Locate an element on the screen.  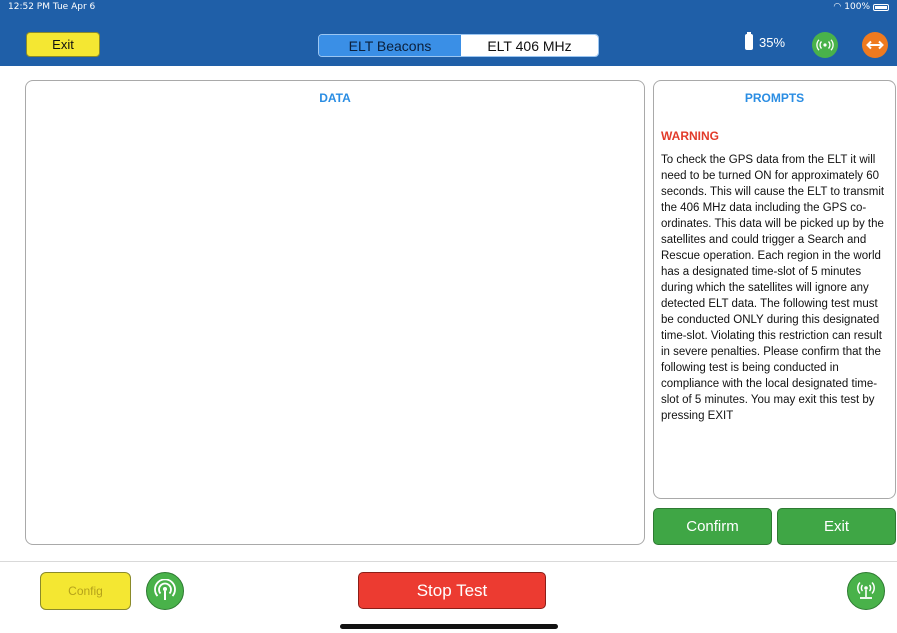
device-battery: 35% is located at coordinates (765, 41).